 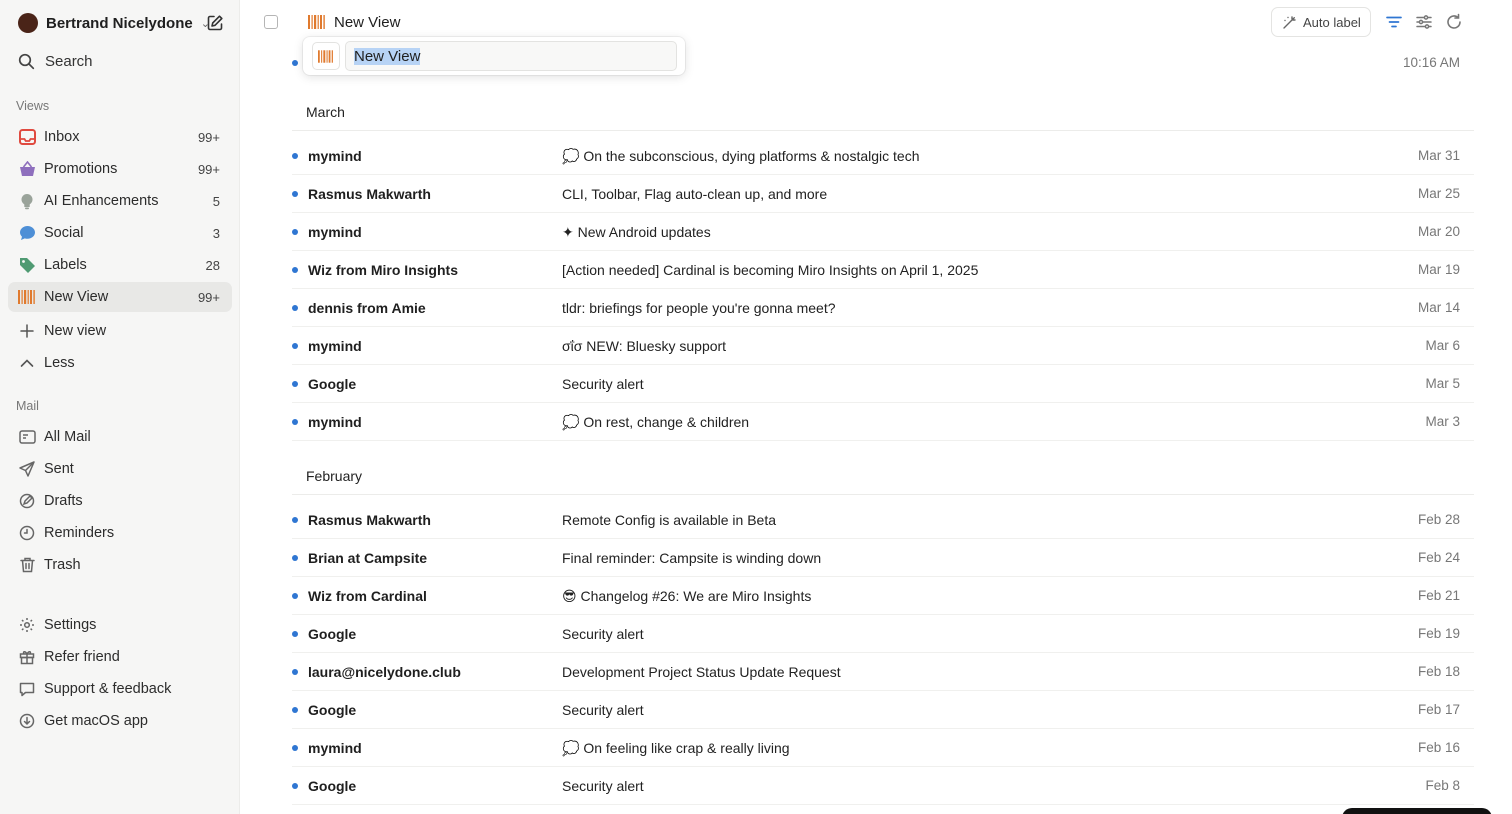 What do you see at coordinates (27, 363) in the screenshot?
I see `chevron-up-icon` at bounding box center [27, 363].